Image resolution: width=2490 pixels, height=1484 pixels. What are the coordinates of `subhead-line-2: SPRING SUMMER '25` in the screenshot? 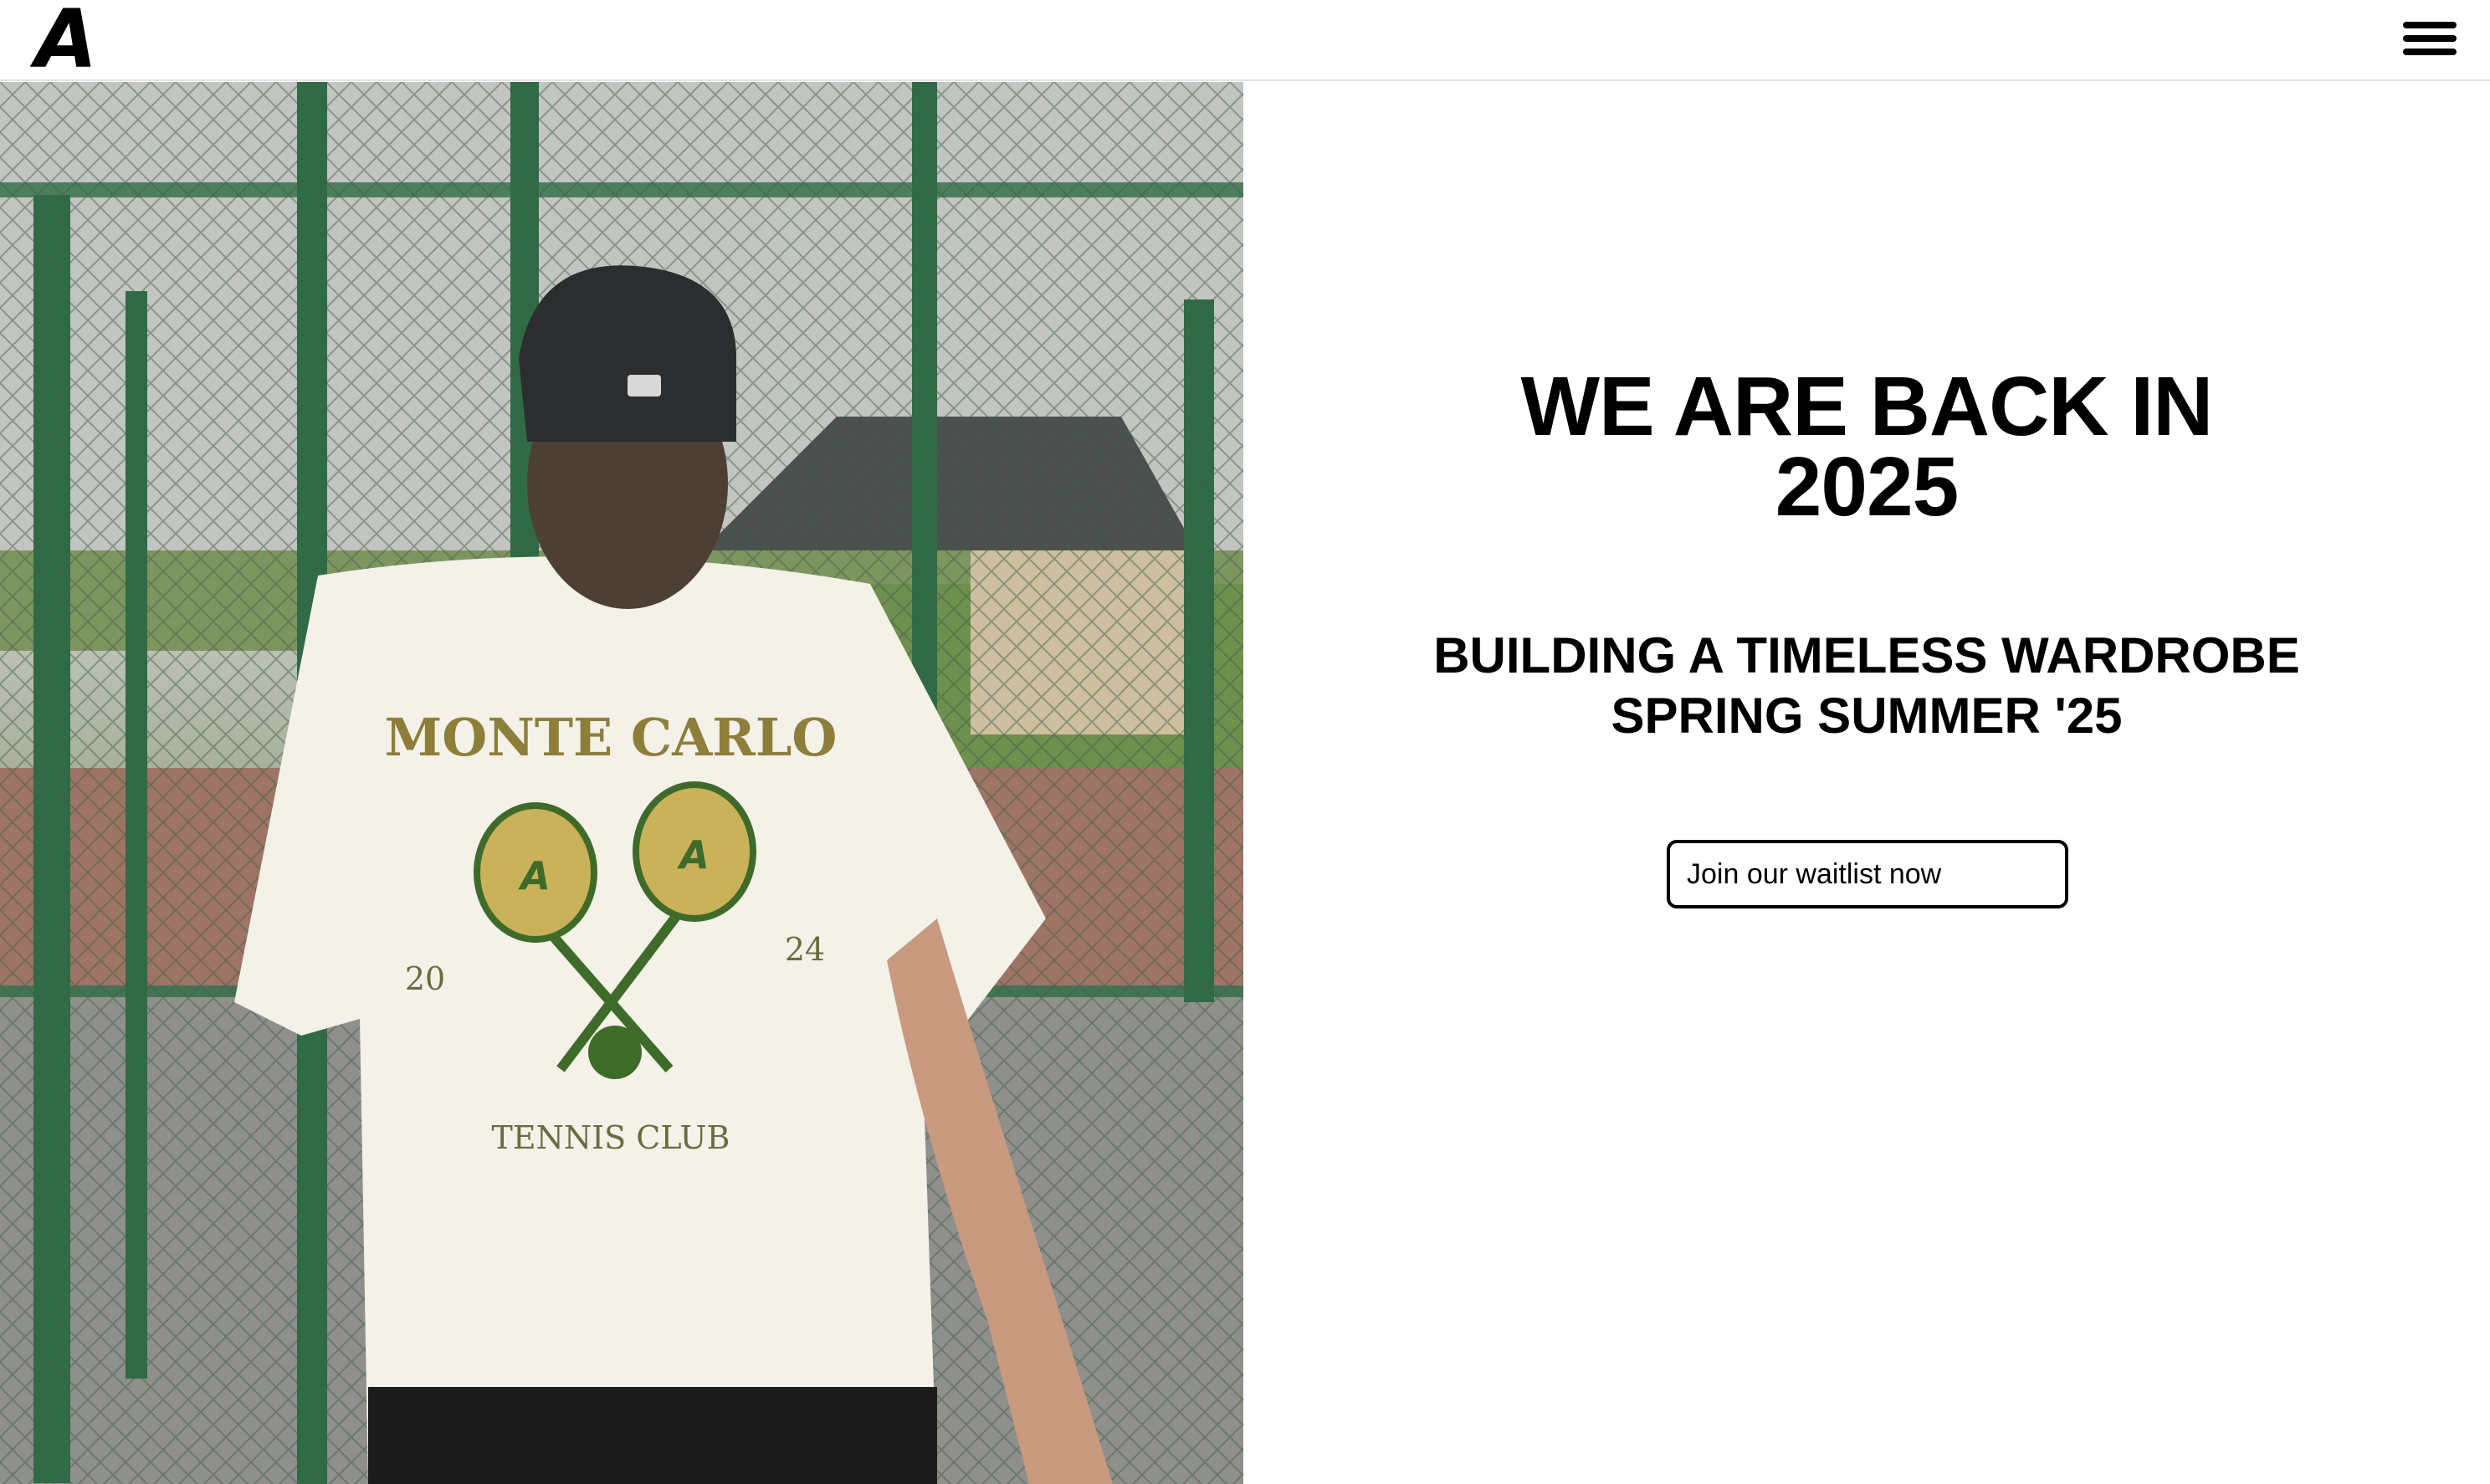 It's located at (1867, 716).